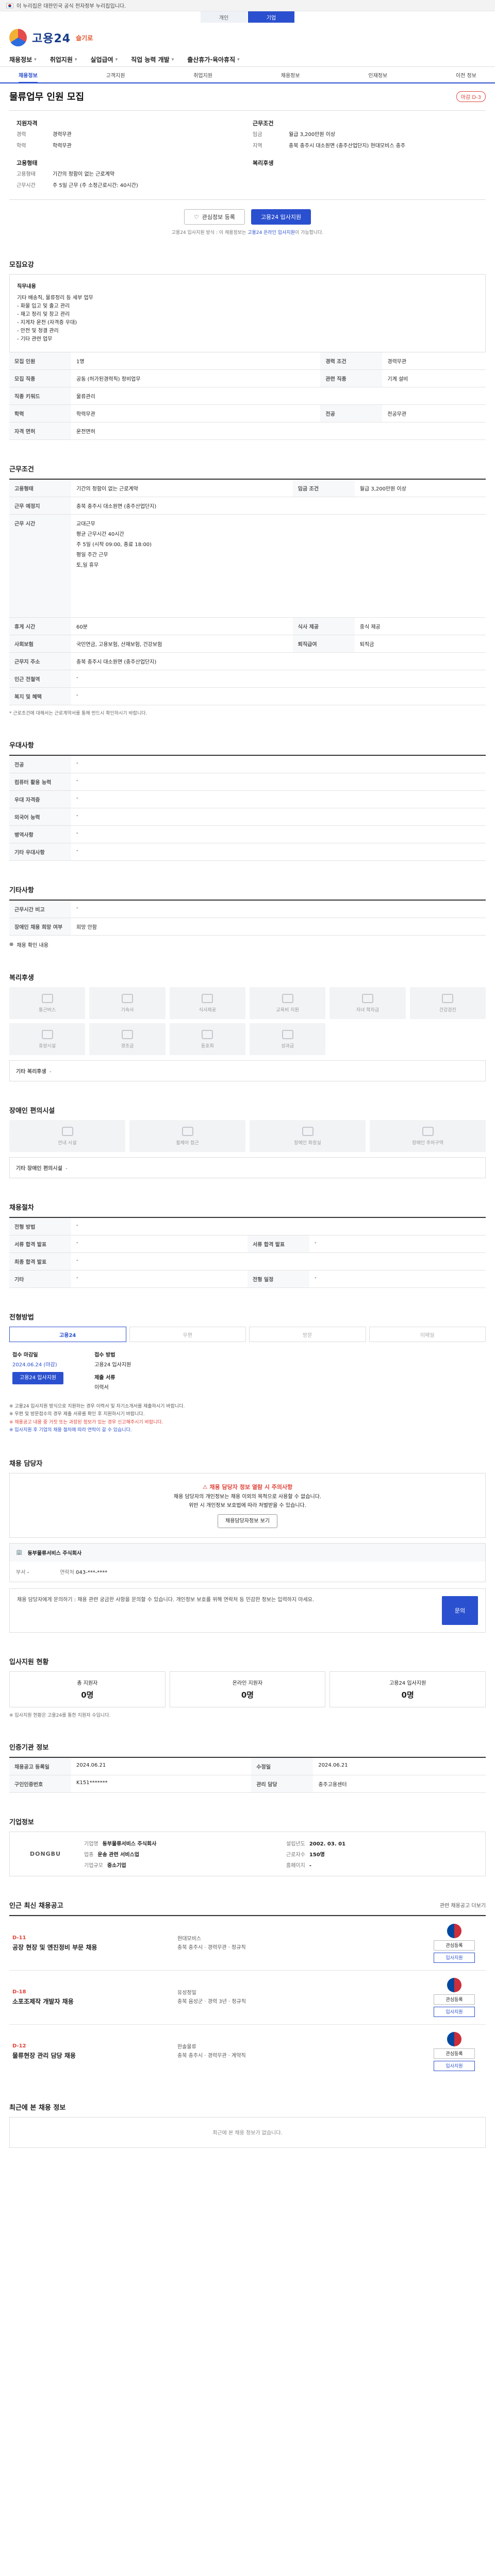 The height and width of the screenshot is (2576, 495). I want to click on subnav-item-jobinfo: 채용정보, so click(28, 77).